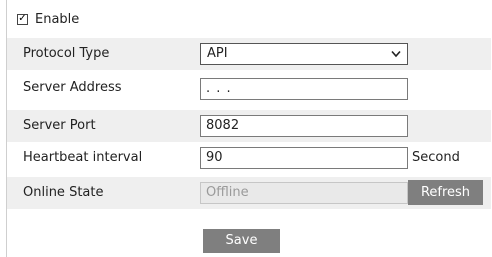 The image size is (492, 257). What do you see at coordinates (304, 193) in the screenshot?
I see `online-state-field: Offline` at bounding box center [304, 193].